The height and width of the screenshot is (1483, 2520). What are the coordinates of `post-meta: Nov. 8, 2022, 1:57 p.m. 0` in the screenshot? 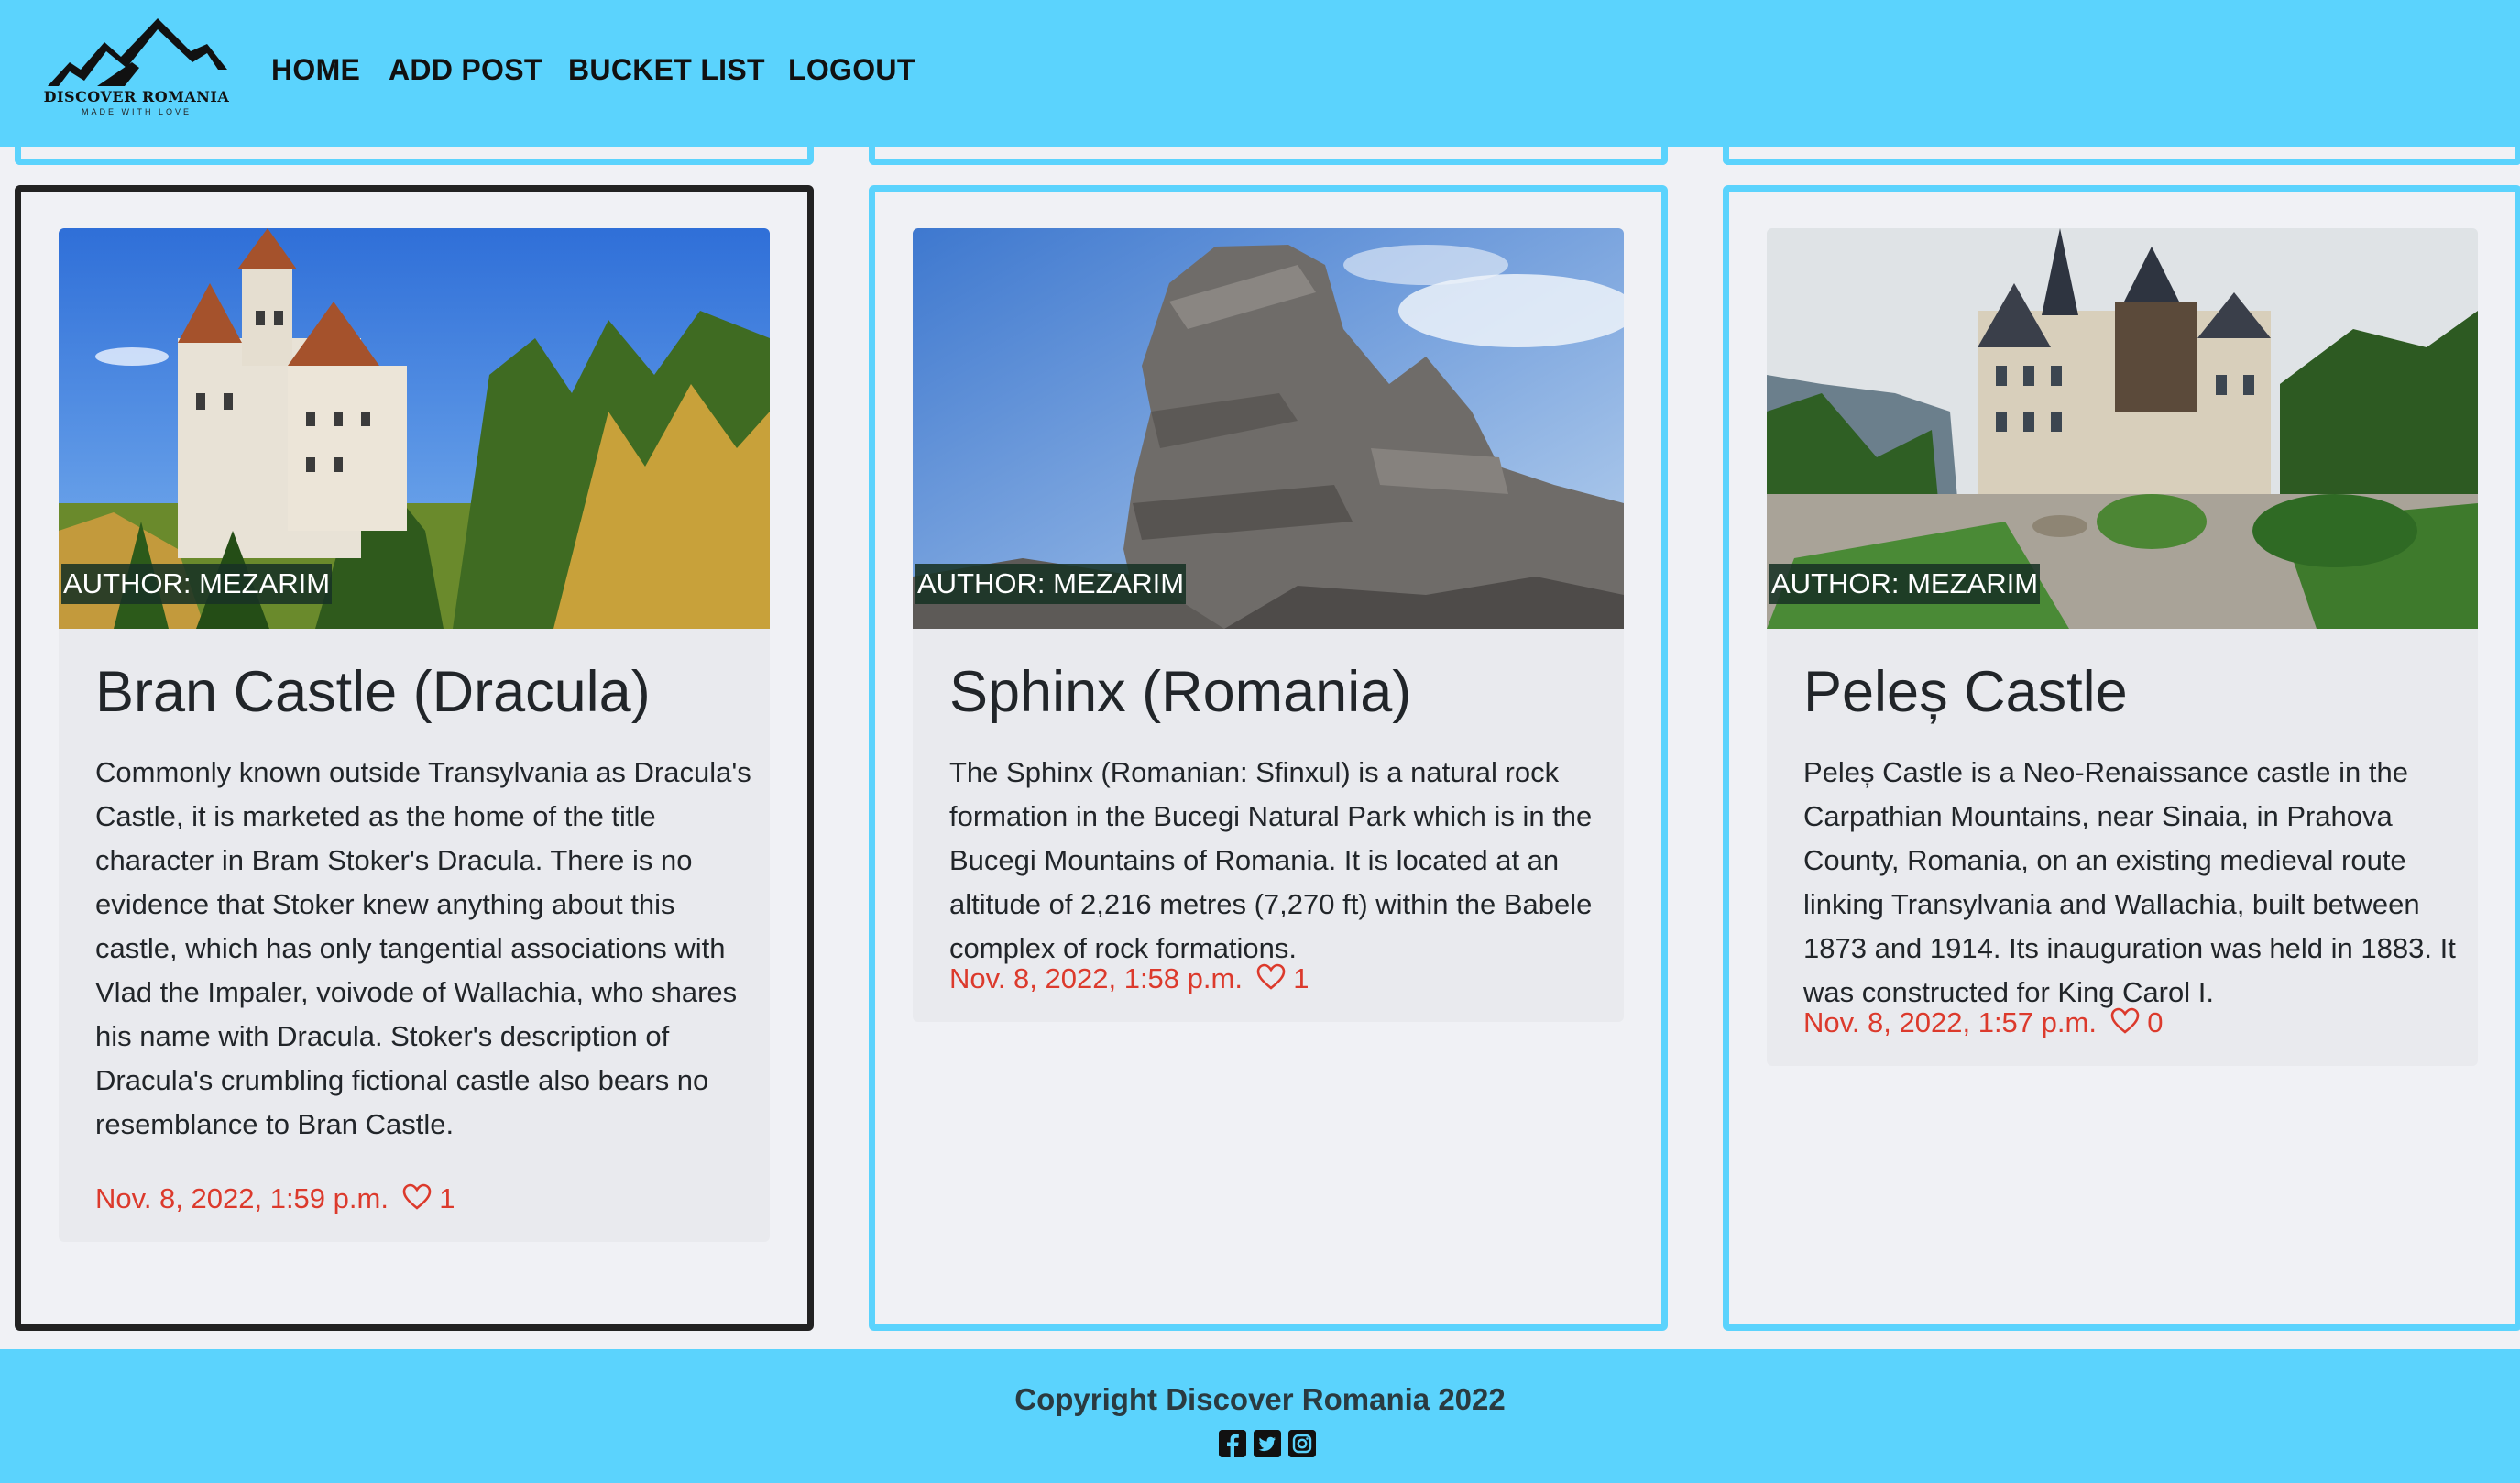 It's located at (1983, 1023).